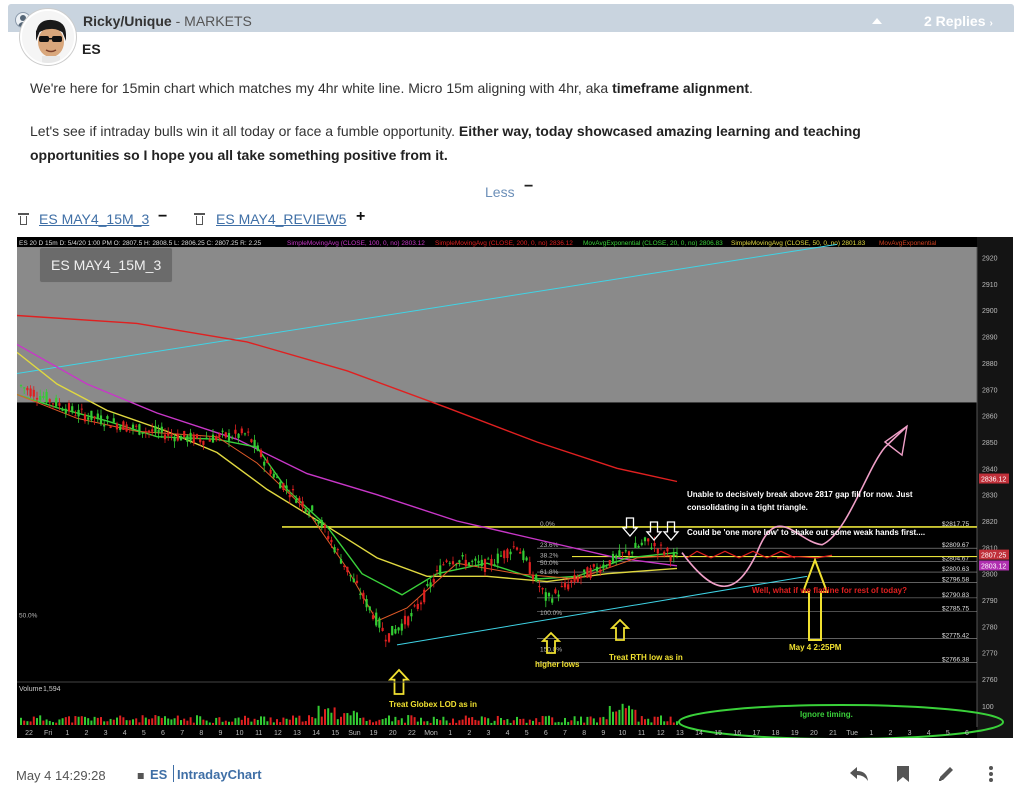 The image size is (1031, 794). I want to click on x-tick-label: 5, so click(527, 733).